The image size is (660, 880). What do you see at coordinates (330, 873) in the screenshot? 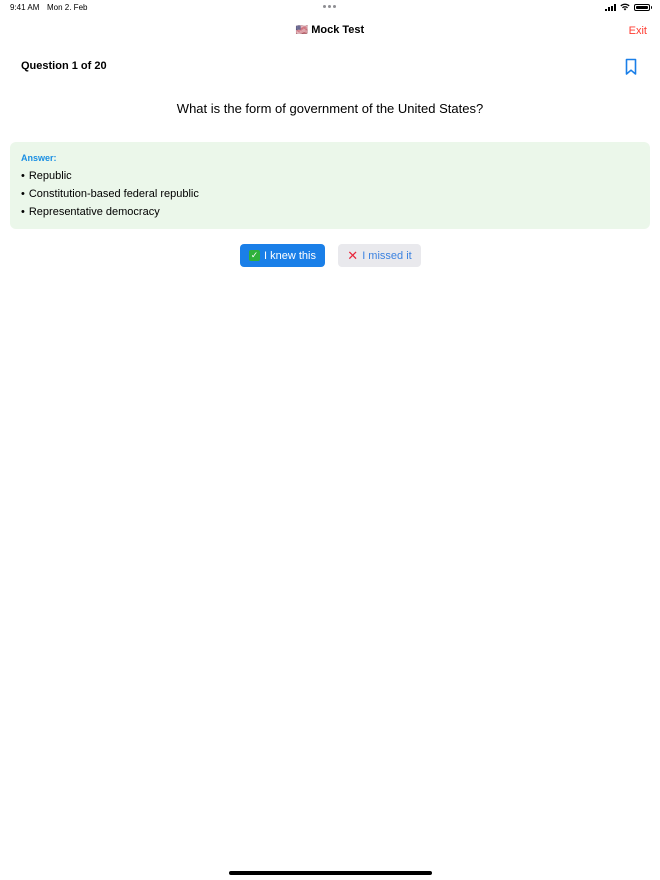
I see `home-indicator` at bounding box center [330, 873].